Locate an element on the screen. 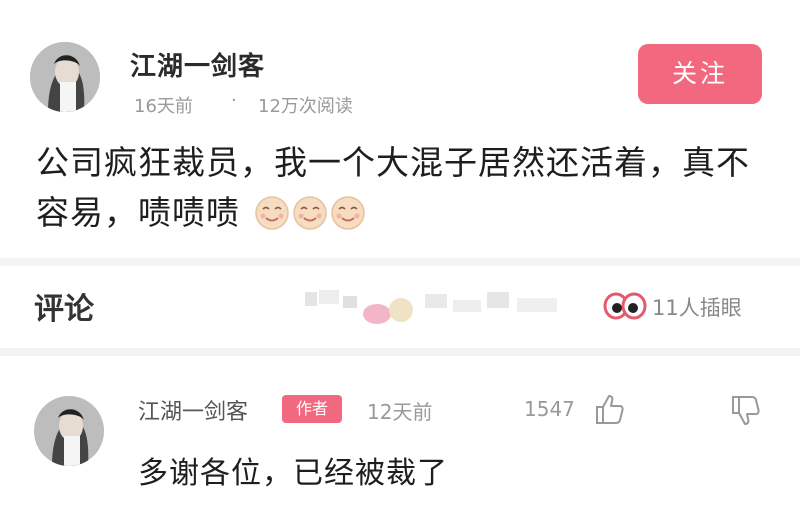  thumbs-up-icon is located at coordinates (611, 409).